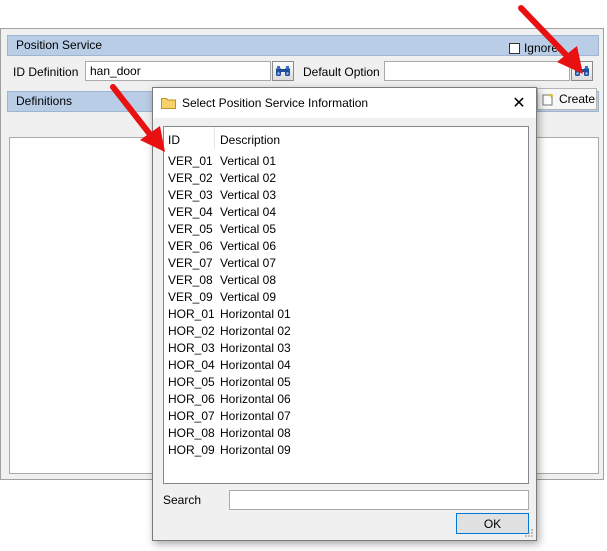 The image size is (607, 551). What do you see at coordinates (255, 331) in the screenshot?
I see `list-item-description: Horizontal 02` at bounding box center [255, 331].